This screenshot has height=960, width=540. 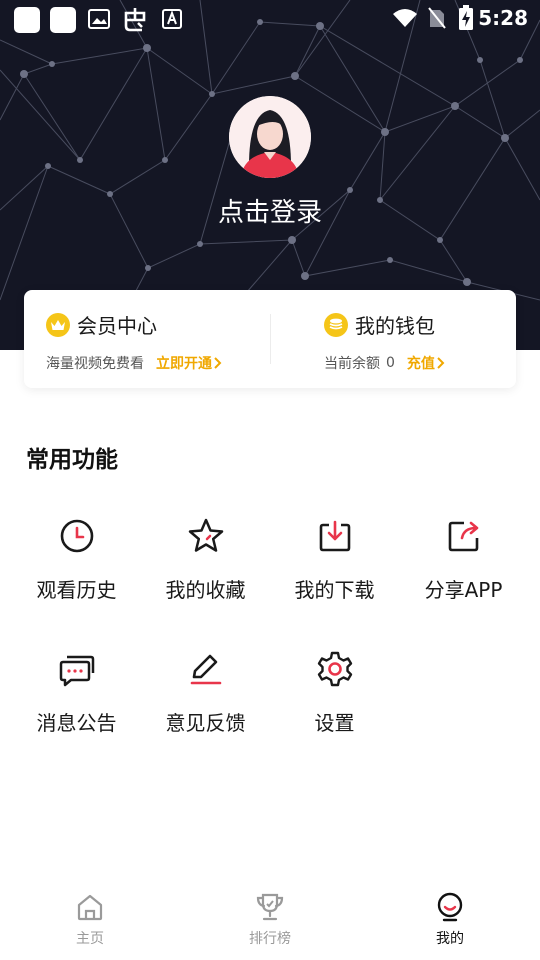 I want to click on share-icon, so click(x=463, y=536).